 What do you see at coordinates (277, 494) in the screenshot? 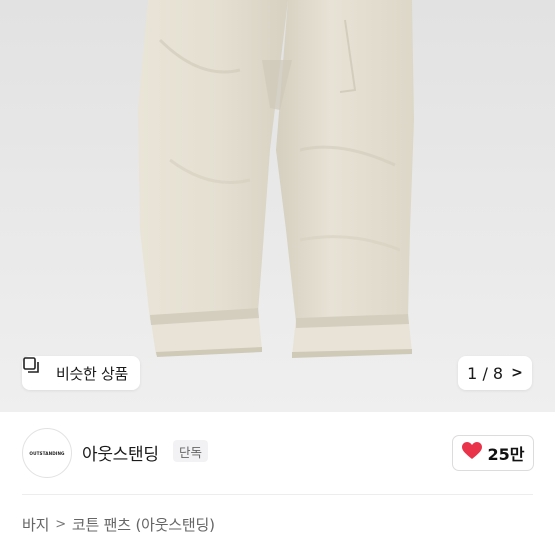
I see `divider` at bounding box center [277, 494].